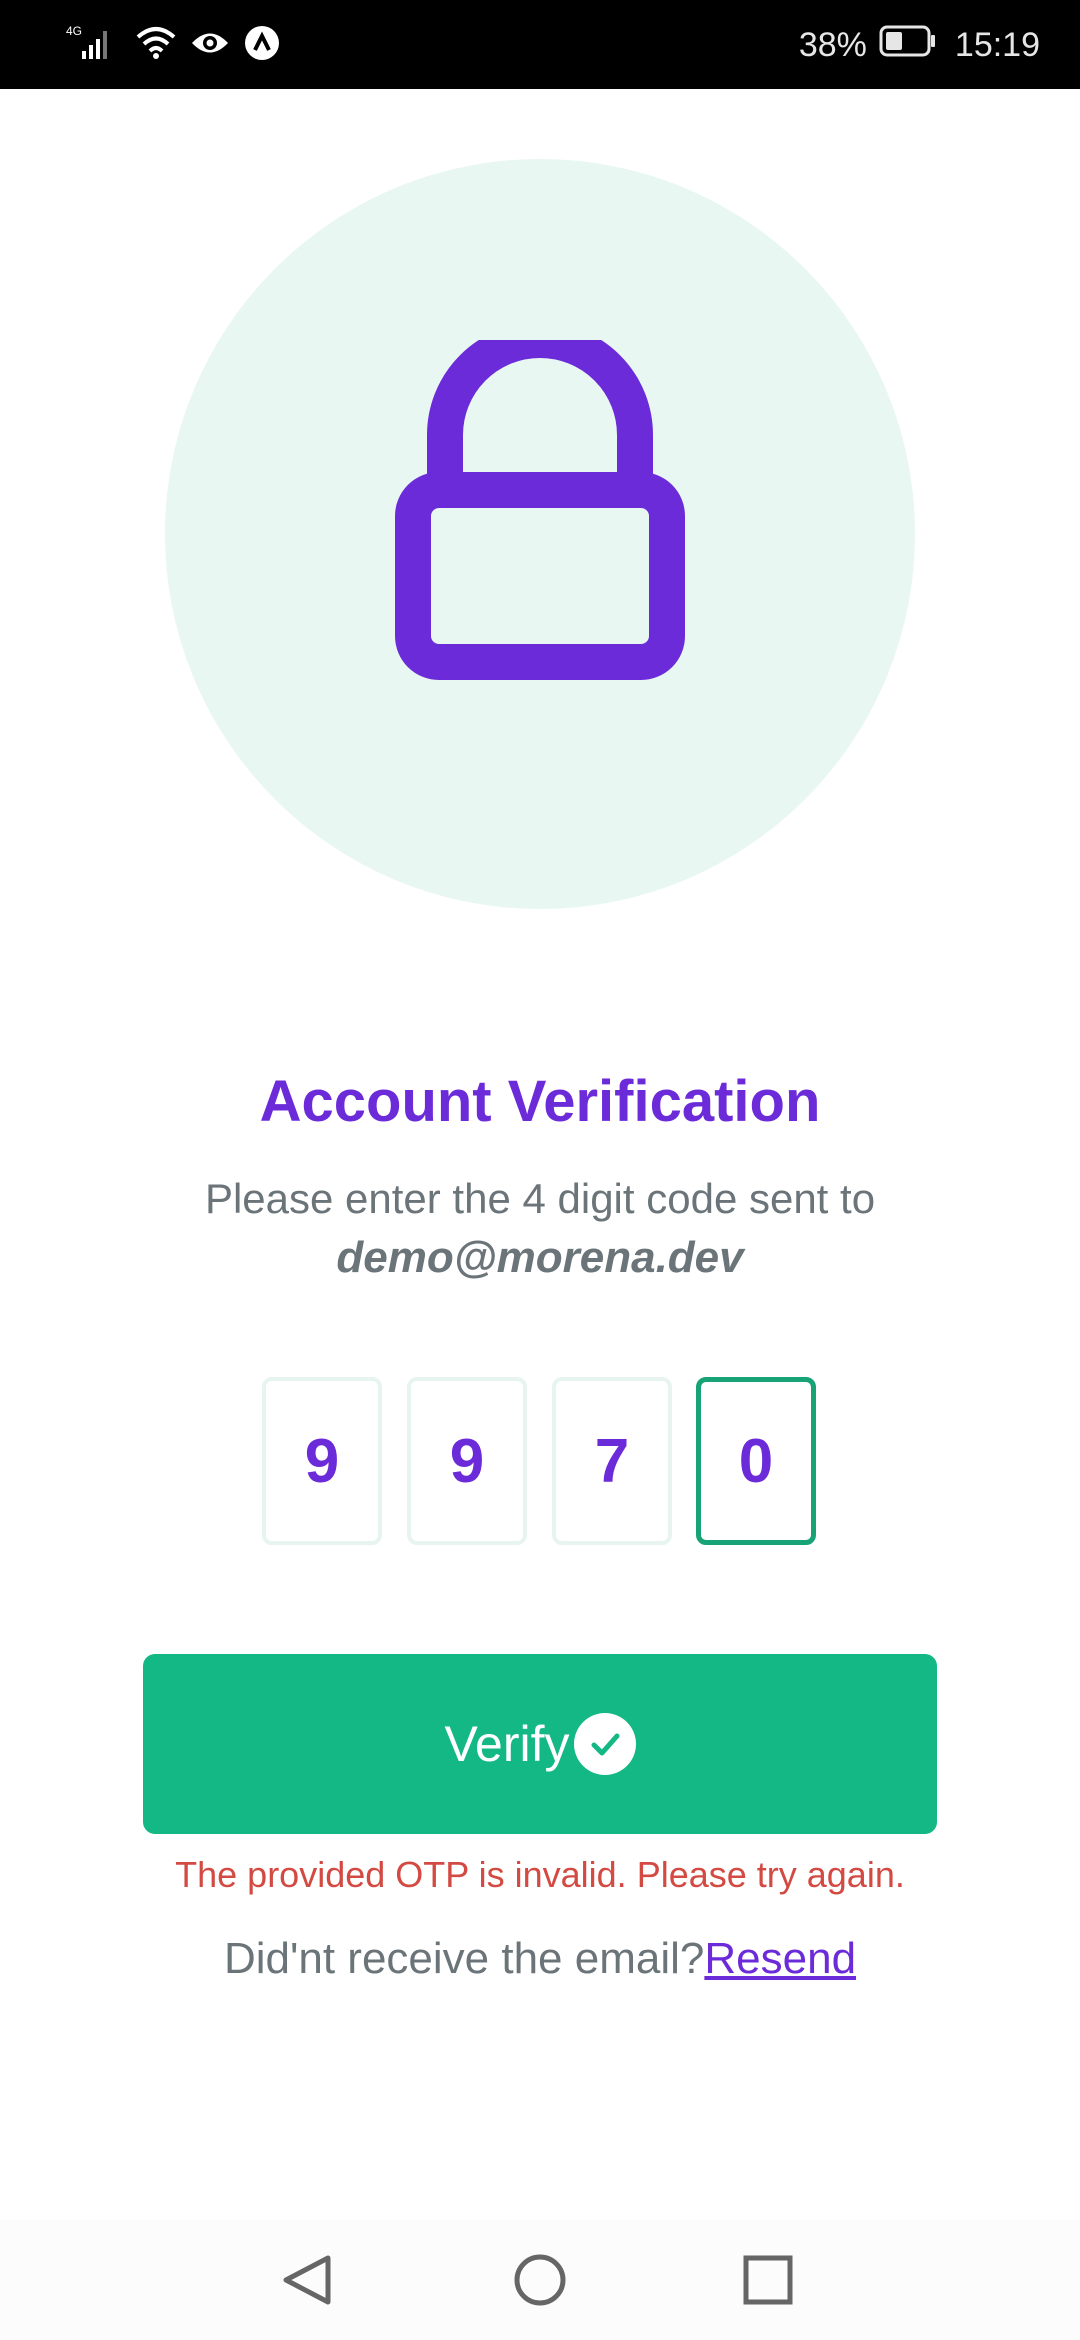  What do you see at coordinates (308, 2280) in the screenshot?
I see `back-triangle-icon` at bounding box center [308, 2280].